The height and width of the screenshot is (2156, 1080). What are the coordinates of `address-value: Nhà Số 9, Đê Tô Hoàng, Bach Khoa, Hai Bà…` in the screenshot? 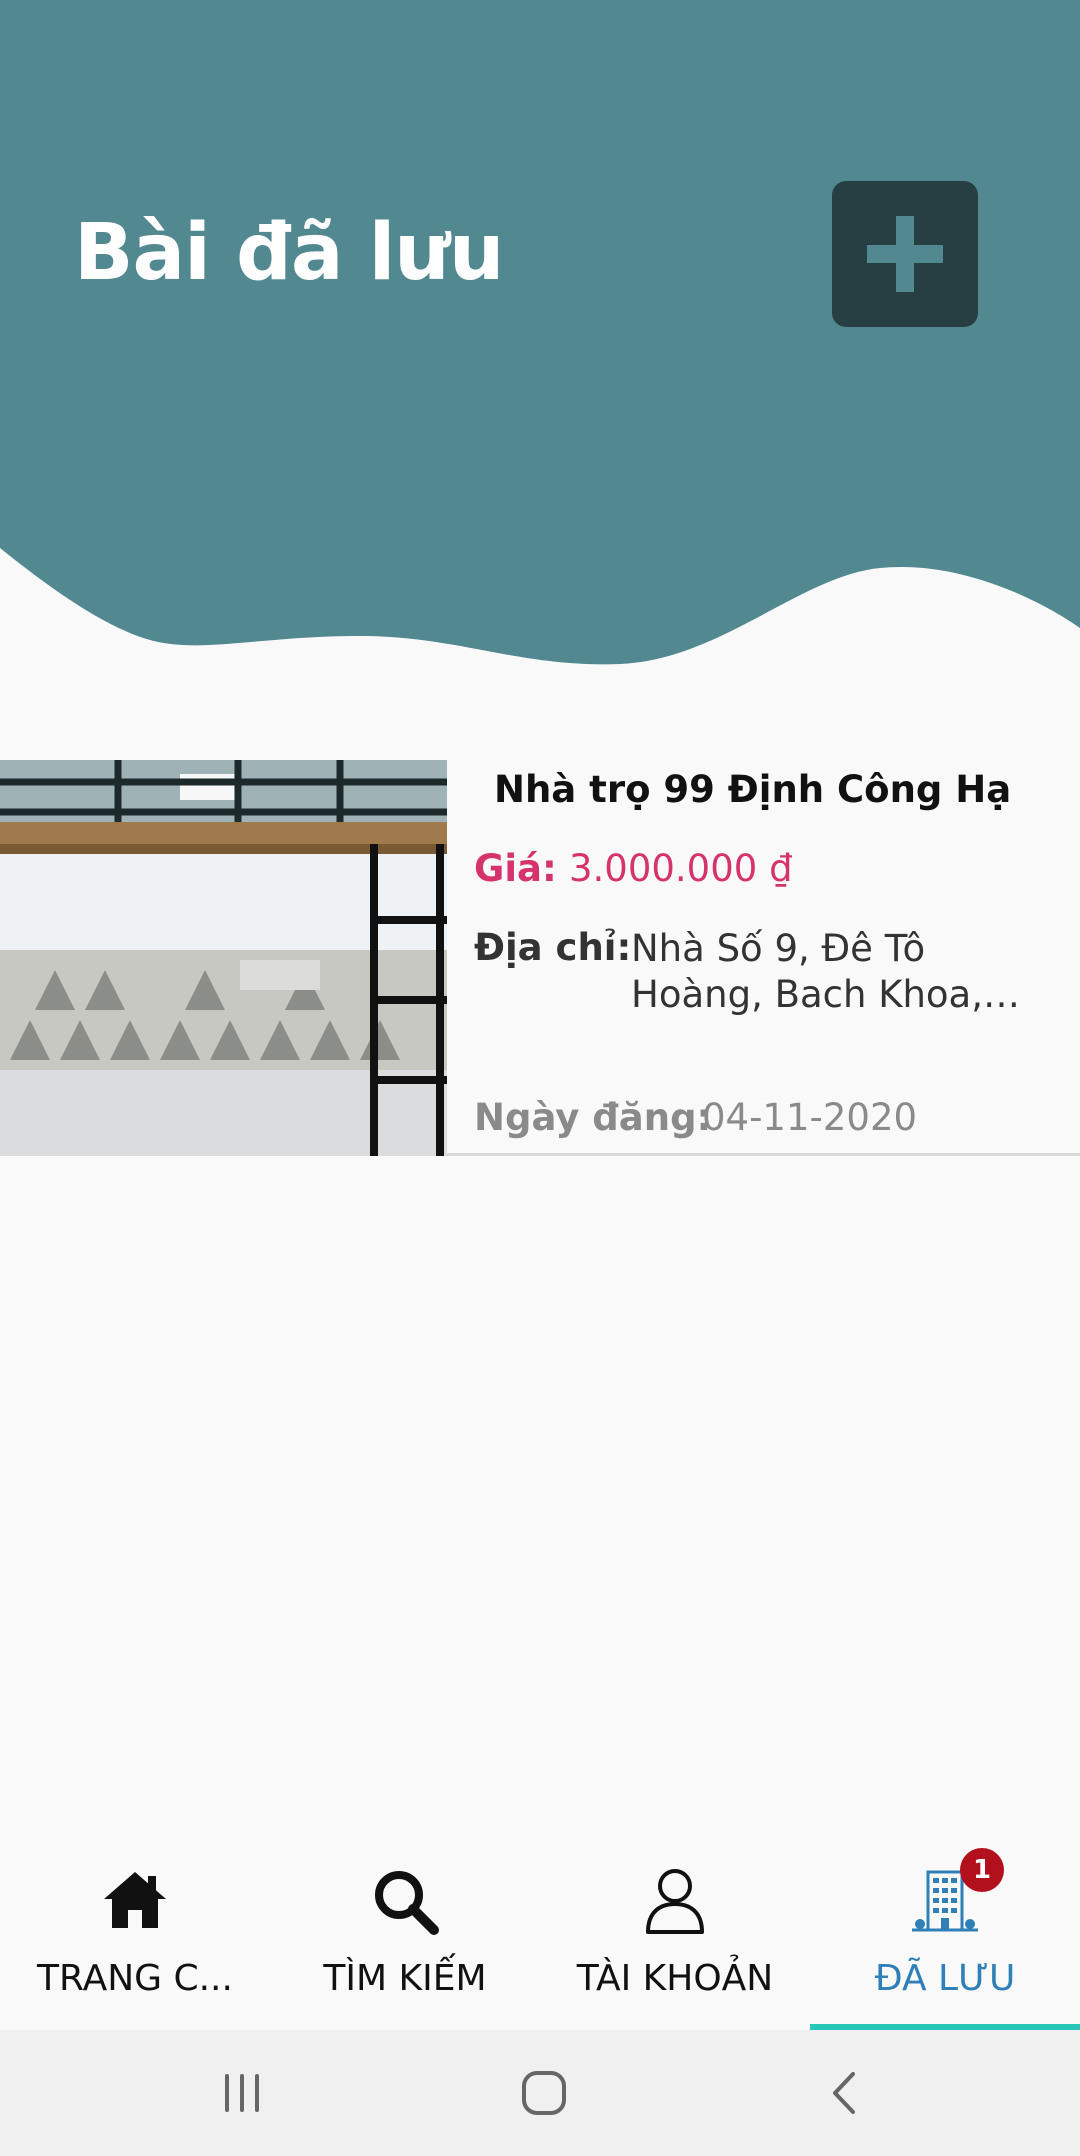 It's located at (807, 971).